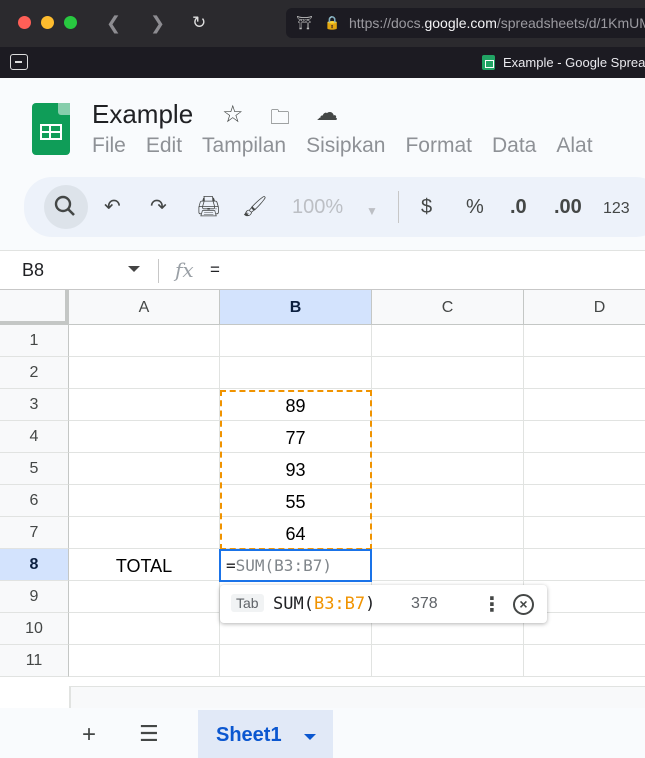  I want to click on cell-b11, so click(296, 661).